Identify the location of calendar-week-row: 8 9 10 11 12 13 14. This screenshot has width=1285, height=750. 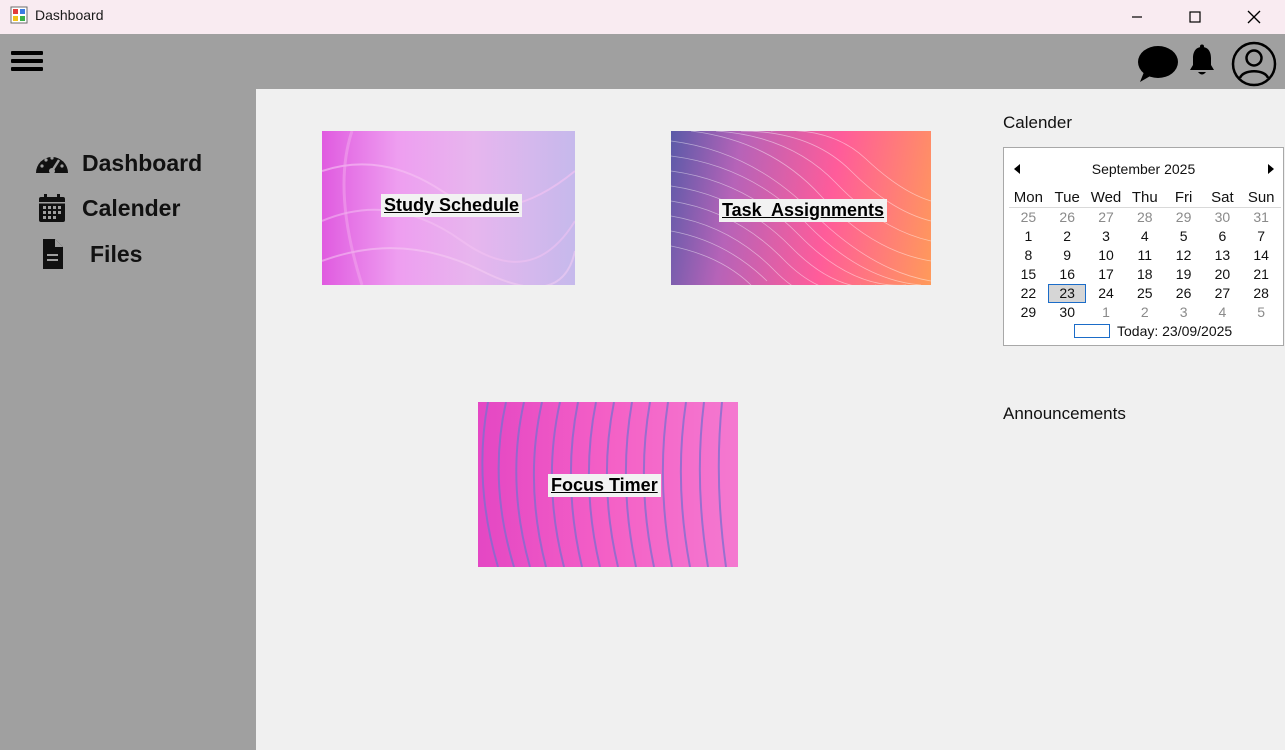
(1145, 255).